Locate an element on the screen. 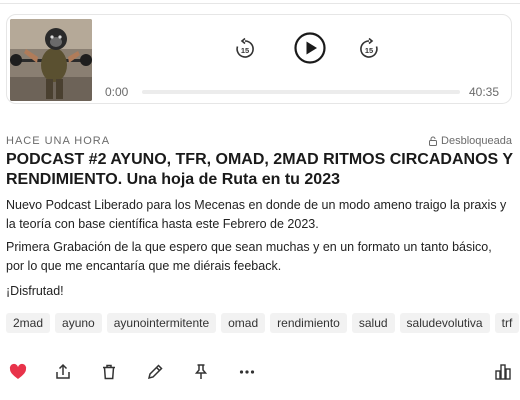 The height and width of the screenshot is (400, 520). skip-back-button: 15 is located at coordinates (245, 49).